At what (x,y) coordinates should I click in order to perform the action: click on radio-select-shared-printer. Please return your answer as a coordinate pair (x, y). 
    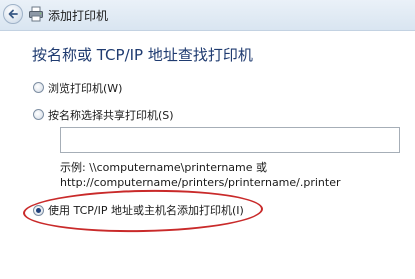
    Looking at the image, I should click on (38, 114).